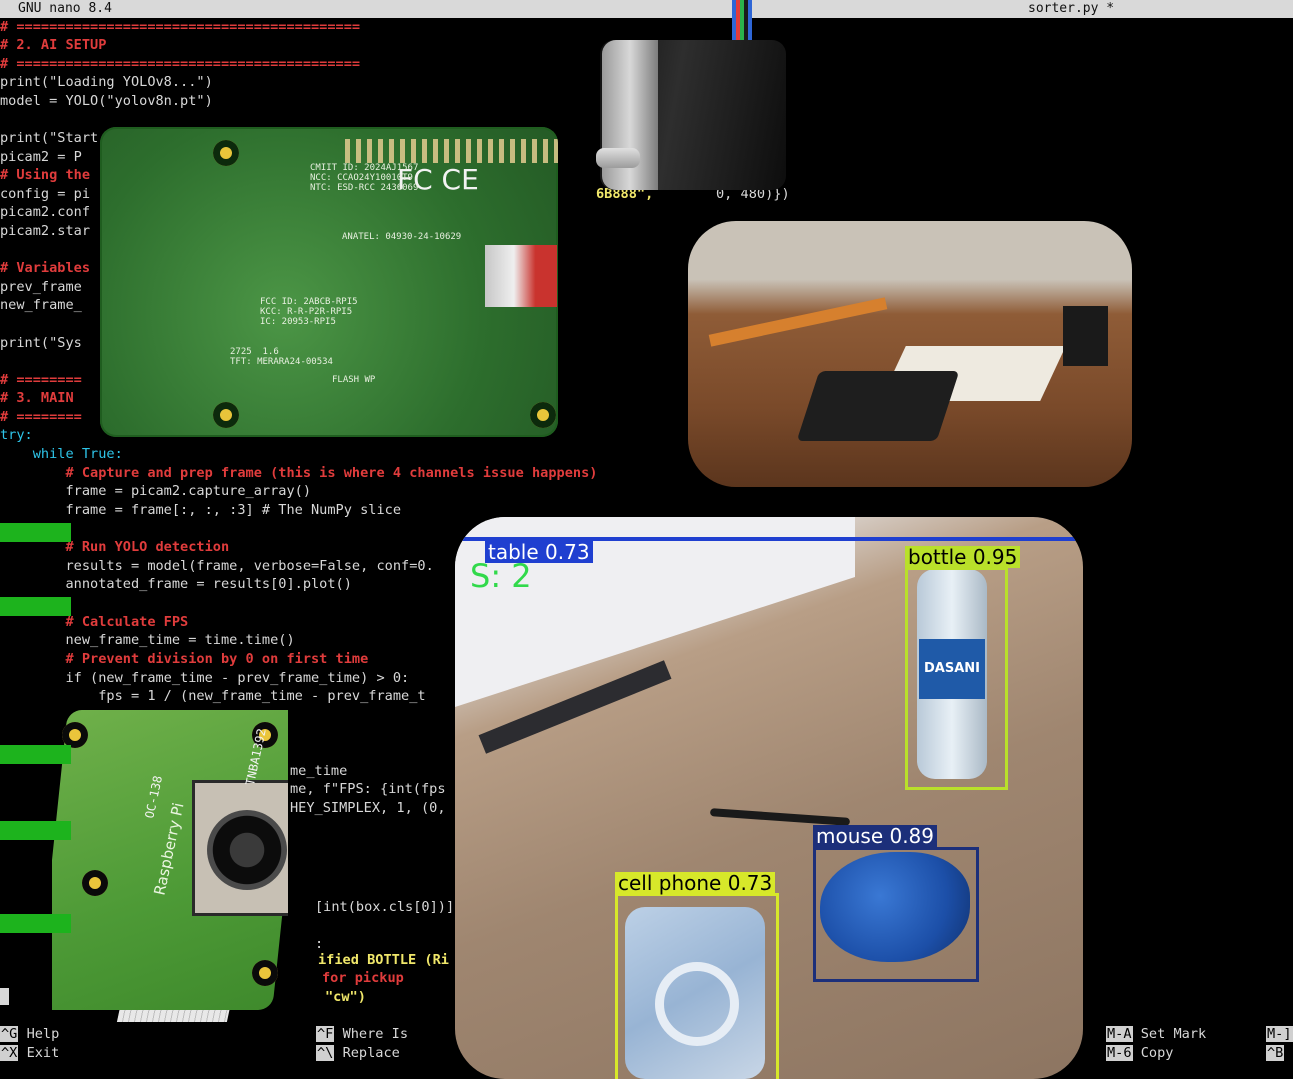 The image size is (1293, 1079). I want to click on help-item: ^F Where Is ^\ Replace, so click(362, 1045).